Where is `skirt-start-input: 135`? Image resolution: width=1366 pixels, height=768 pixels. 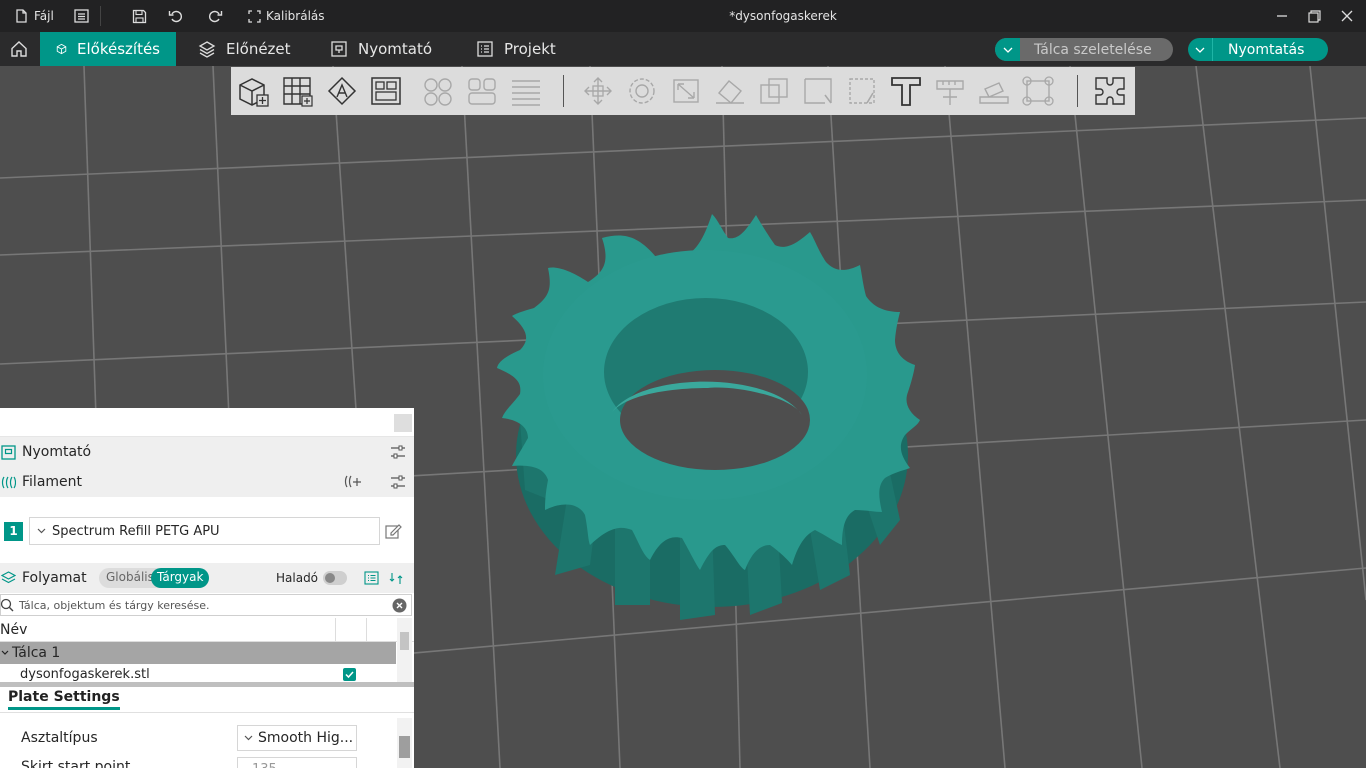
skirt-start-input: 135 is located at coordinates (297, 762).